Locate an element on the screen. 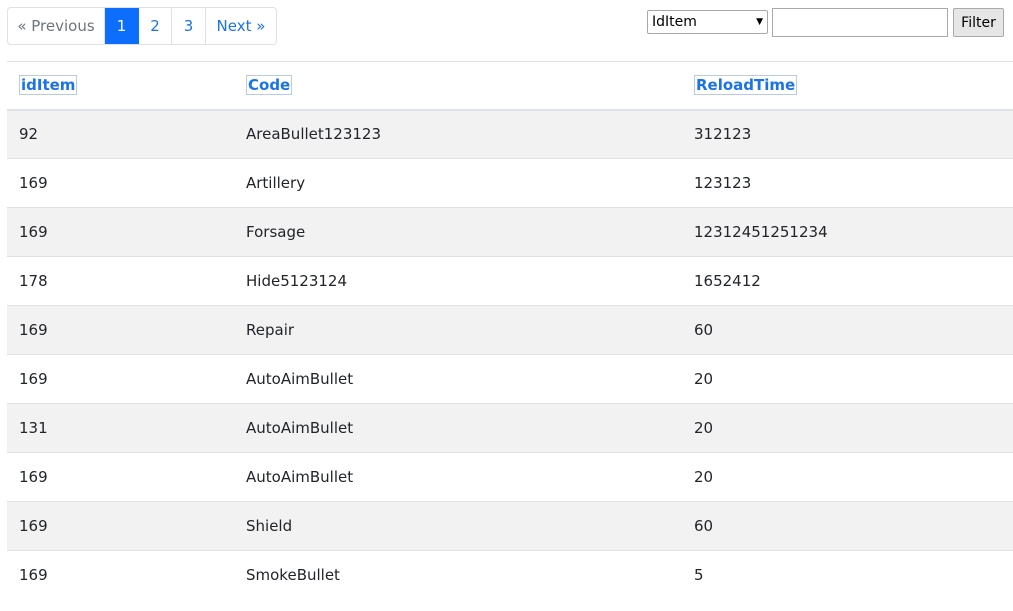 The height and width of the screenshot is (611, 1013). pagination: « Previous 1 2 3 Next » is located at coordinates (142, 26).